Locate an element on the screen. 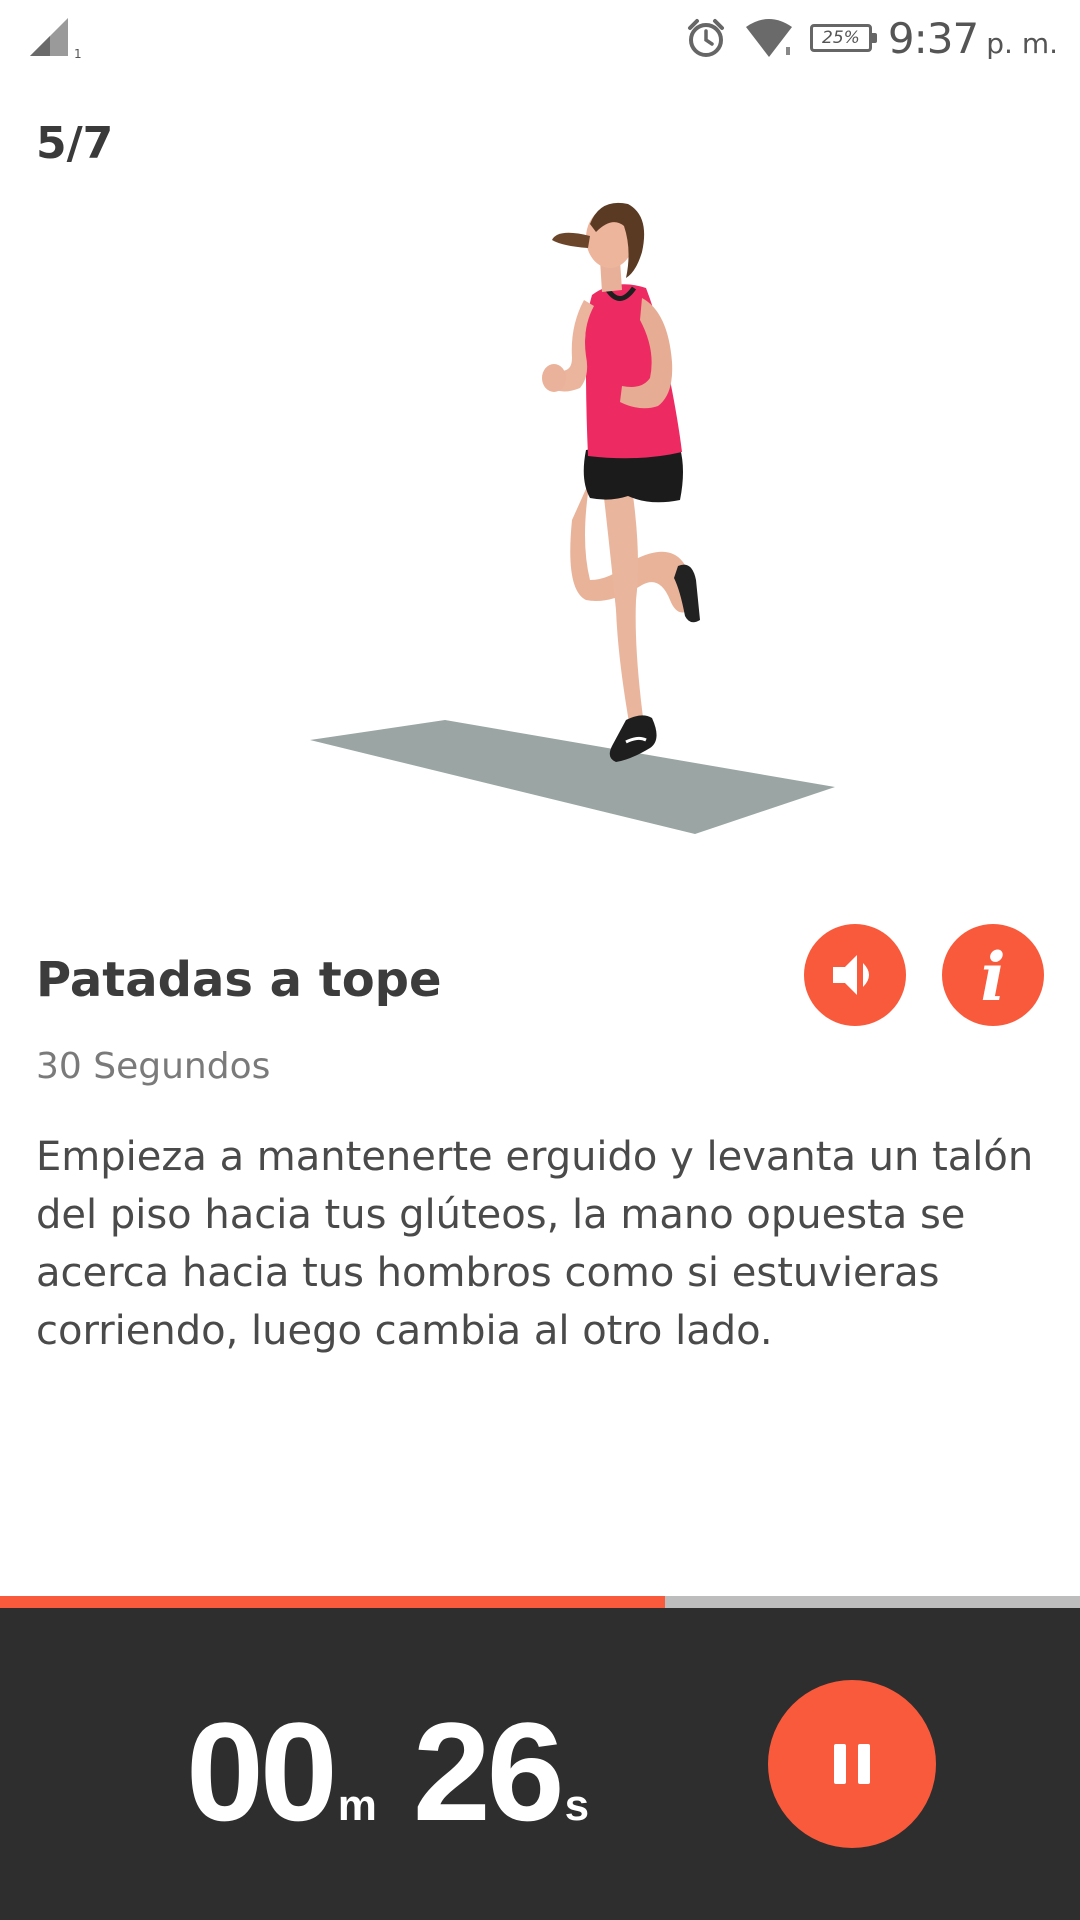  status-clock: 9:37 p. m. is located at coordinates (973, 38).